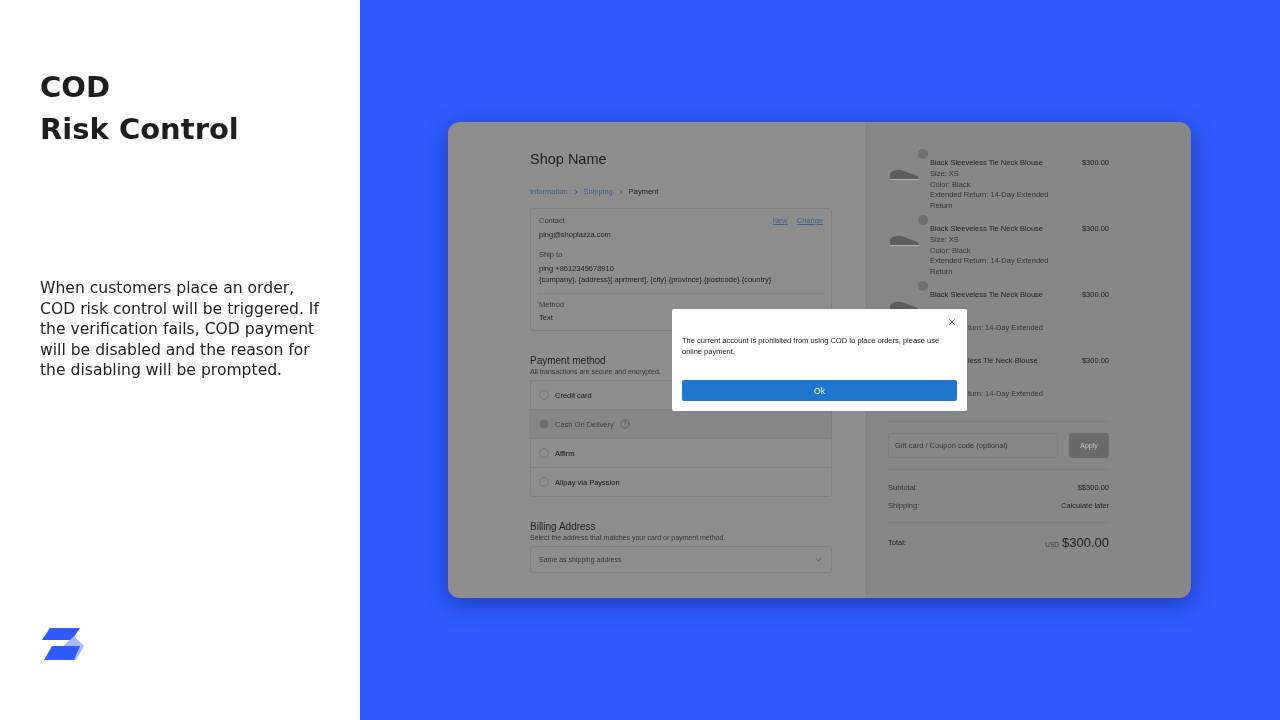  I want to click on section-title: Billing Address, so click(563, 526).